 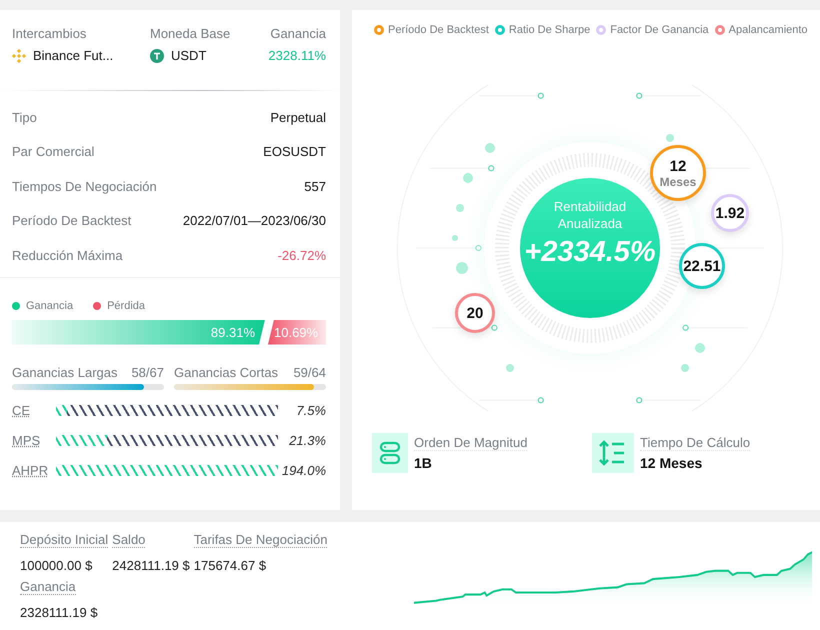 I want to click on diamond-logo-icon, so click(x=19, y=55).